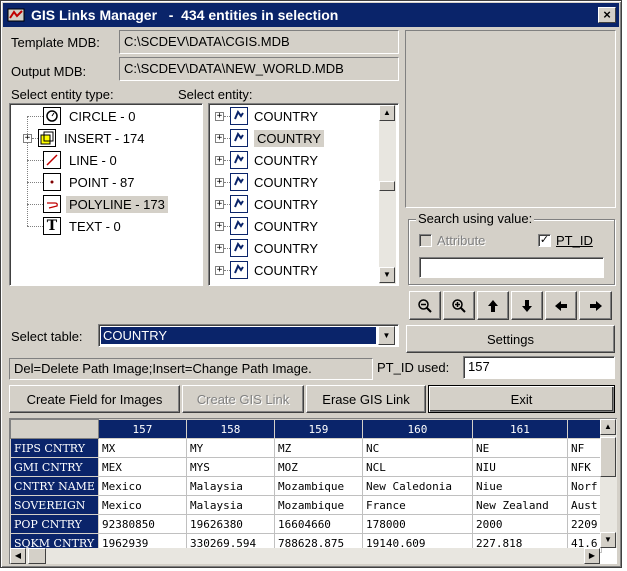 The width and height of the screenshot is (627, 571). I want to click on grid-cell: MZ, so click(318, 448).